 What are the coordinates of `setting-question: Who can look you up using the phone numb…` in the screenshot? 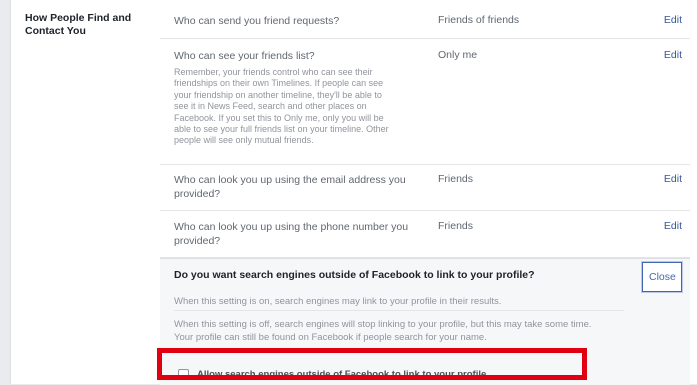 It's located at (291, 234).